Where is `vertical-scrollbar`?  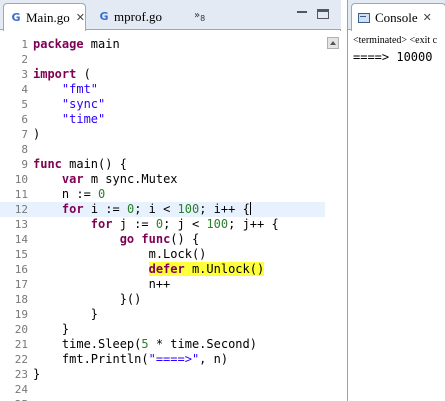 vertical-scrollbar is located at coordinates (333, 216).